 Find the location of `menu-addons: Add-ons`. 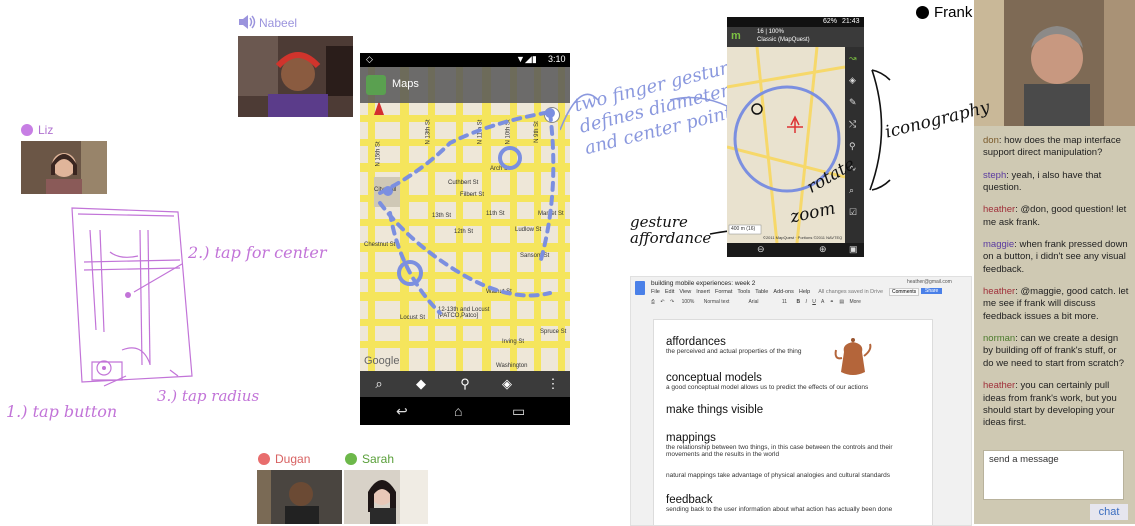

menu-addons: Add-ons is located at coordinates (783, 292).